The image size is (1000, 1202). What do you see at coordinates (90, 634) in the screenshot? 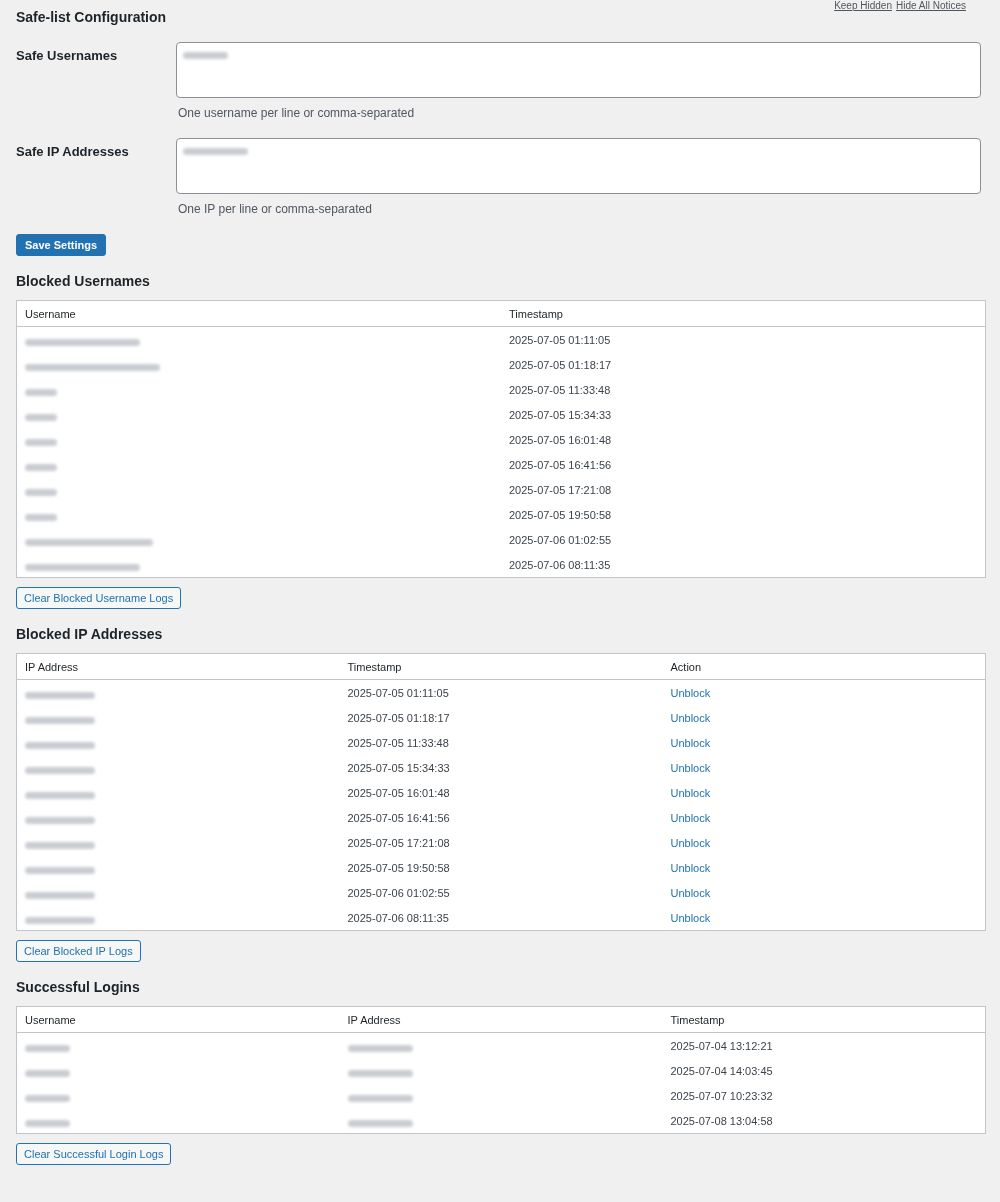
I see `section-title: Blocked IP Addresses` at bounding box center [90, 634].